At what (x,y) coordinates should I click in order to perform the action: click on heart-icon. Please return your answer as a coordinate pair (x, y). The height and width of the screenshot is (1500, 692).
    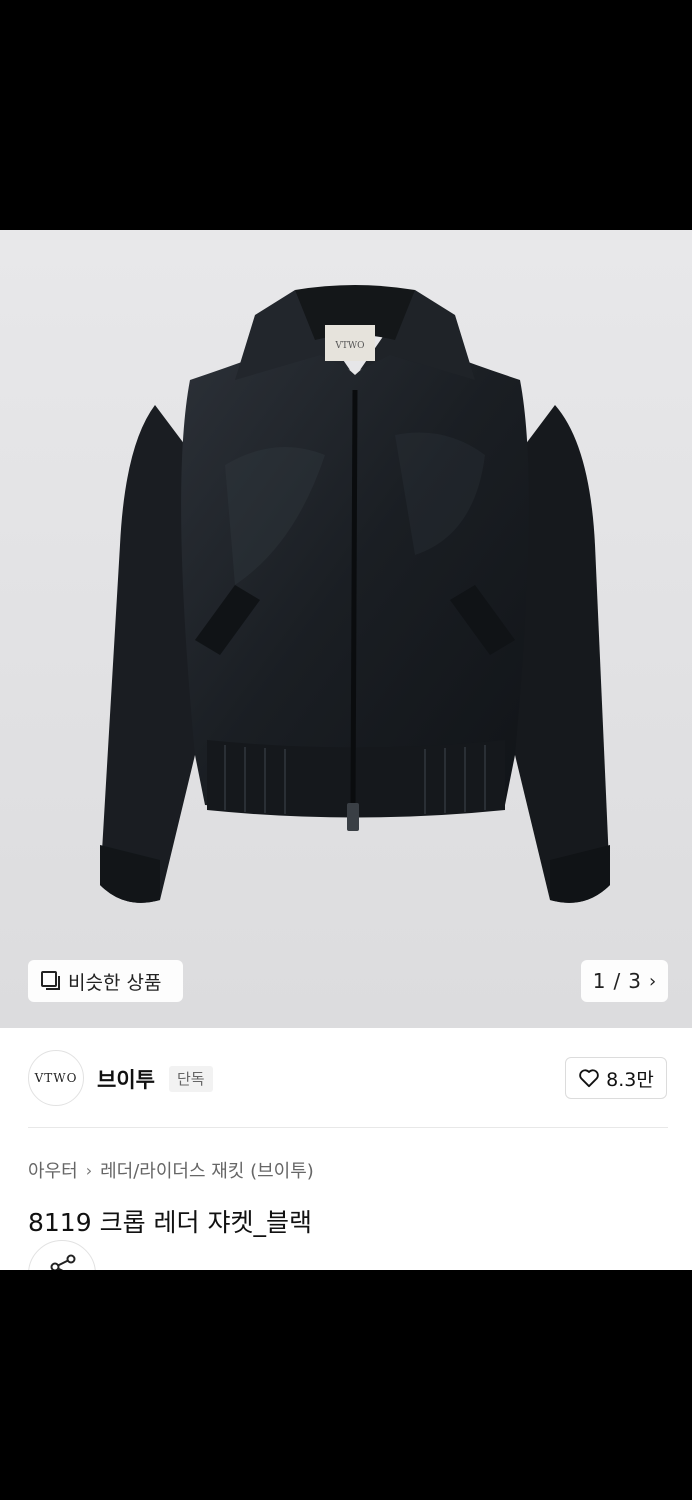
    Looking at the image, I should click on (589, 1078).